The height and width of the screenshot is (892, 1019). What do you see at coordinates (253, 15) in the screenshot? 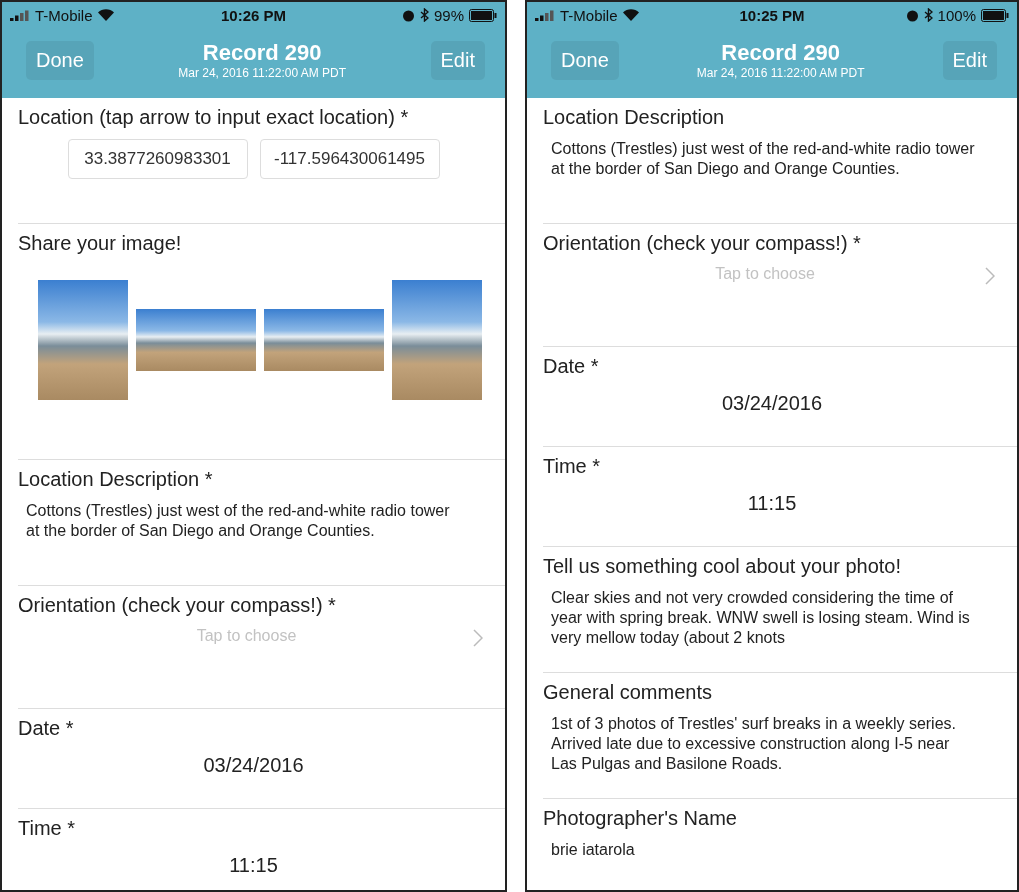
I see `status-time: 10:26 PM` at bounding box center [253, 15].